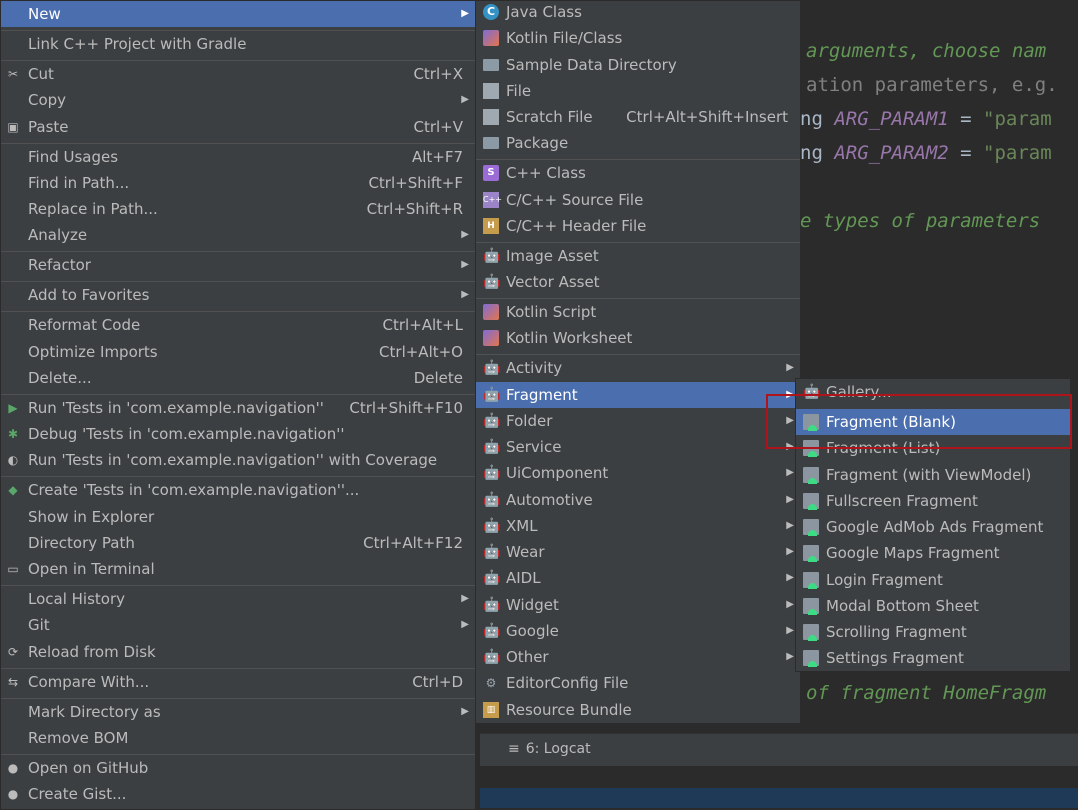 This screenshot has width=1078, height=810. Describe the element at coordinates (238, 265) in the screenshot. I see `context-item-refactor: Refactor ▶` at that location.